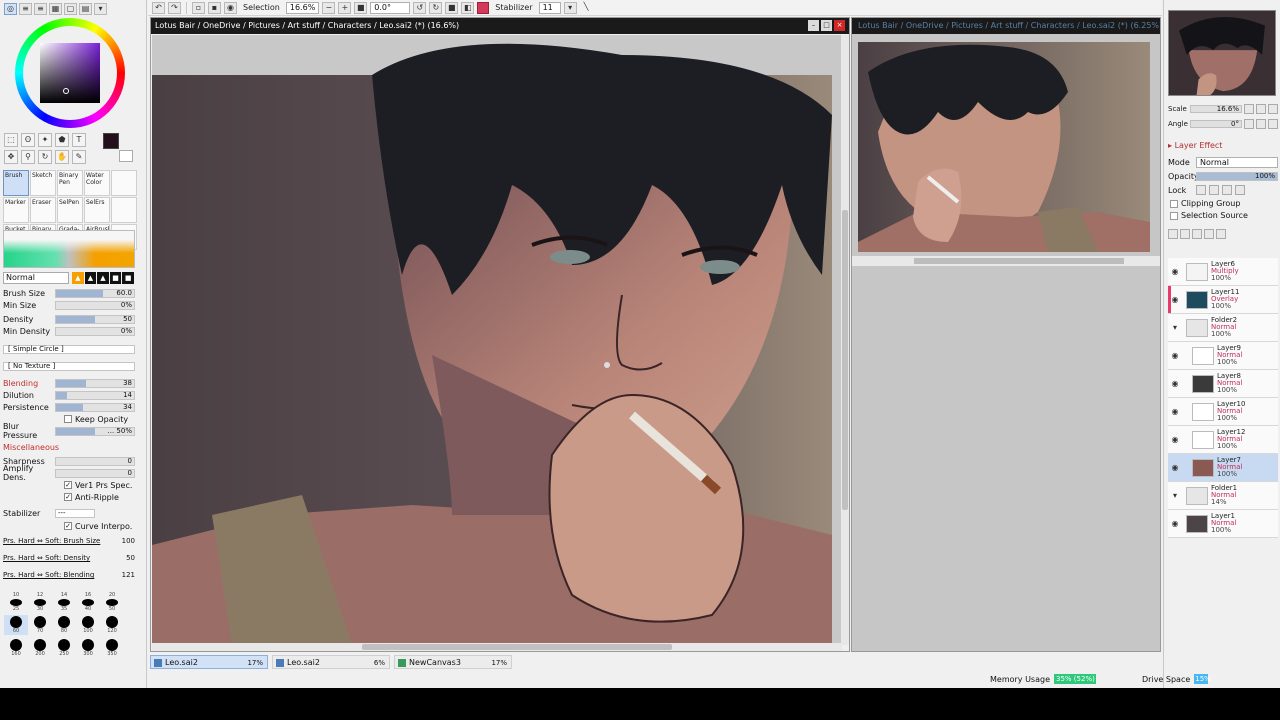 The image size is (1280, 720). What do you see at coordinates (331, 662) in the screenshot?
I see `document-tab: Leo.sai2 6%` at bounding box center [331, 662].